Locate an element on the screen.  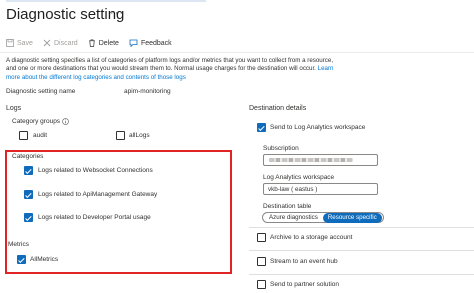
audit-checkbox is located at coordinates (23, 135).